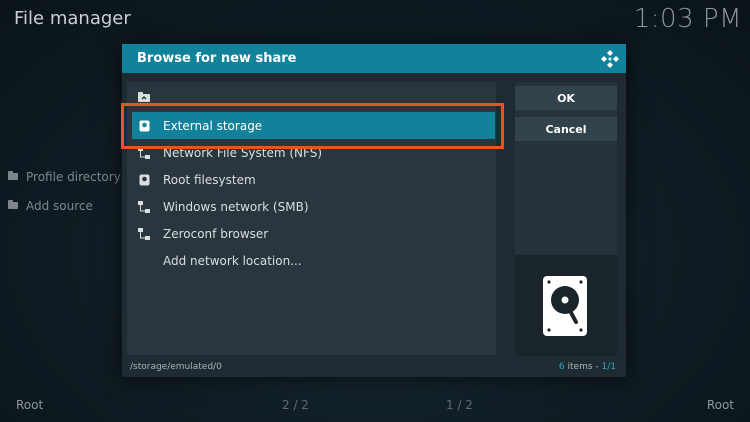 The height and width of the screenshot is (422, 750). What do you see at coordinates (566, 98) in the screenshot?
I see `ok-button: OK` at bounding box center [566, 98].